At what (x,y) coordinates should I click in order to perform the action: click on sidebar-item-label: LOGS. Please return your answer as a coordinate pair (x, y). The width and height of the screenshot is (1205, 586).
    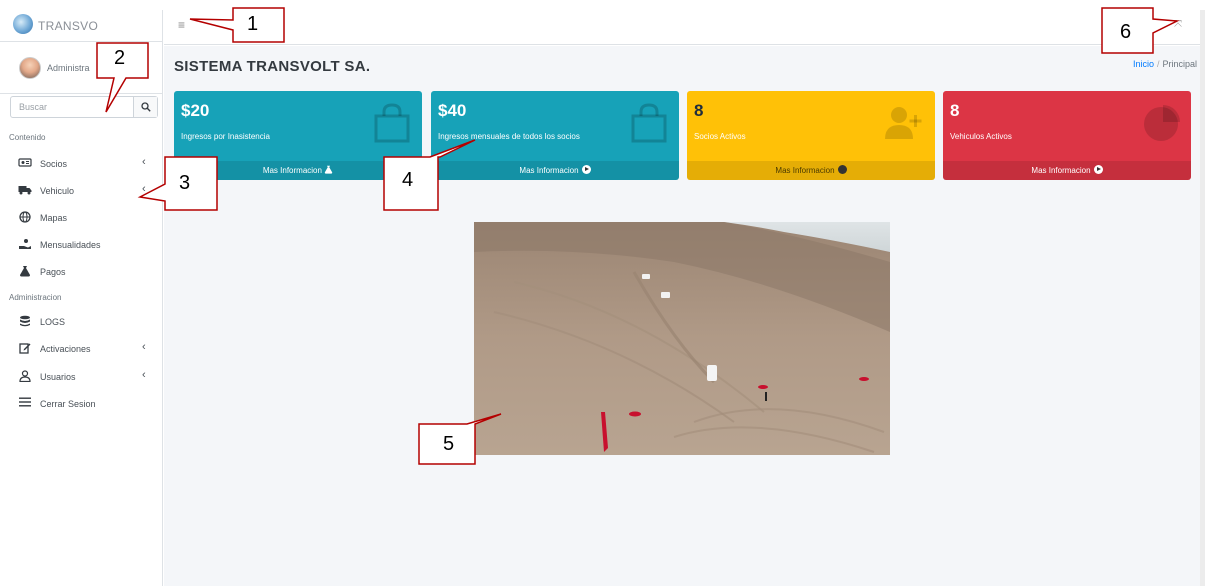
    Looking at the image, I should click on (53, 322).